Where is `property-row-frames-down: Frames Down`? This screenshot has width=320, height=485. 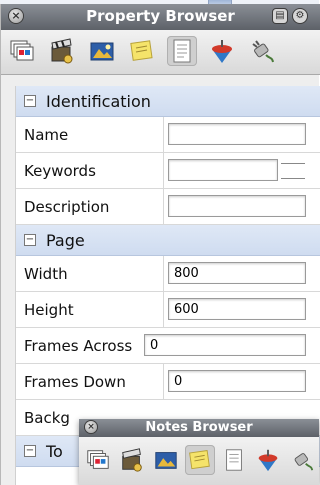 property-row-frames-down: Frames Down is located at coordinates (168, 382).